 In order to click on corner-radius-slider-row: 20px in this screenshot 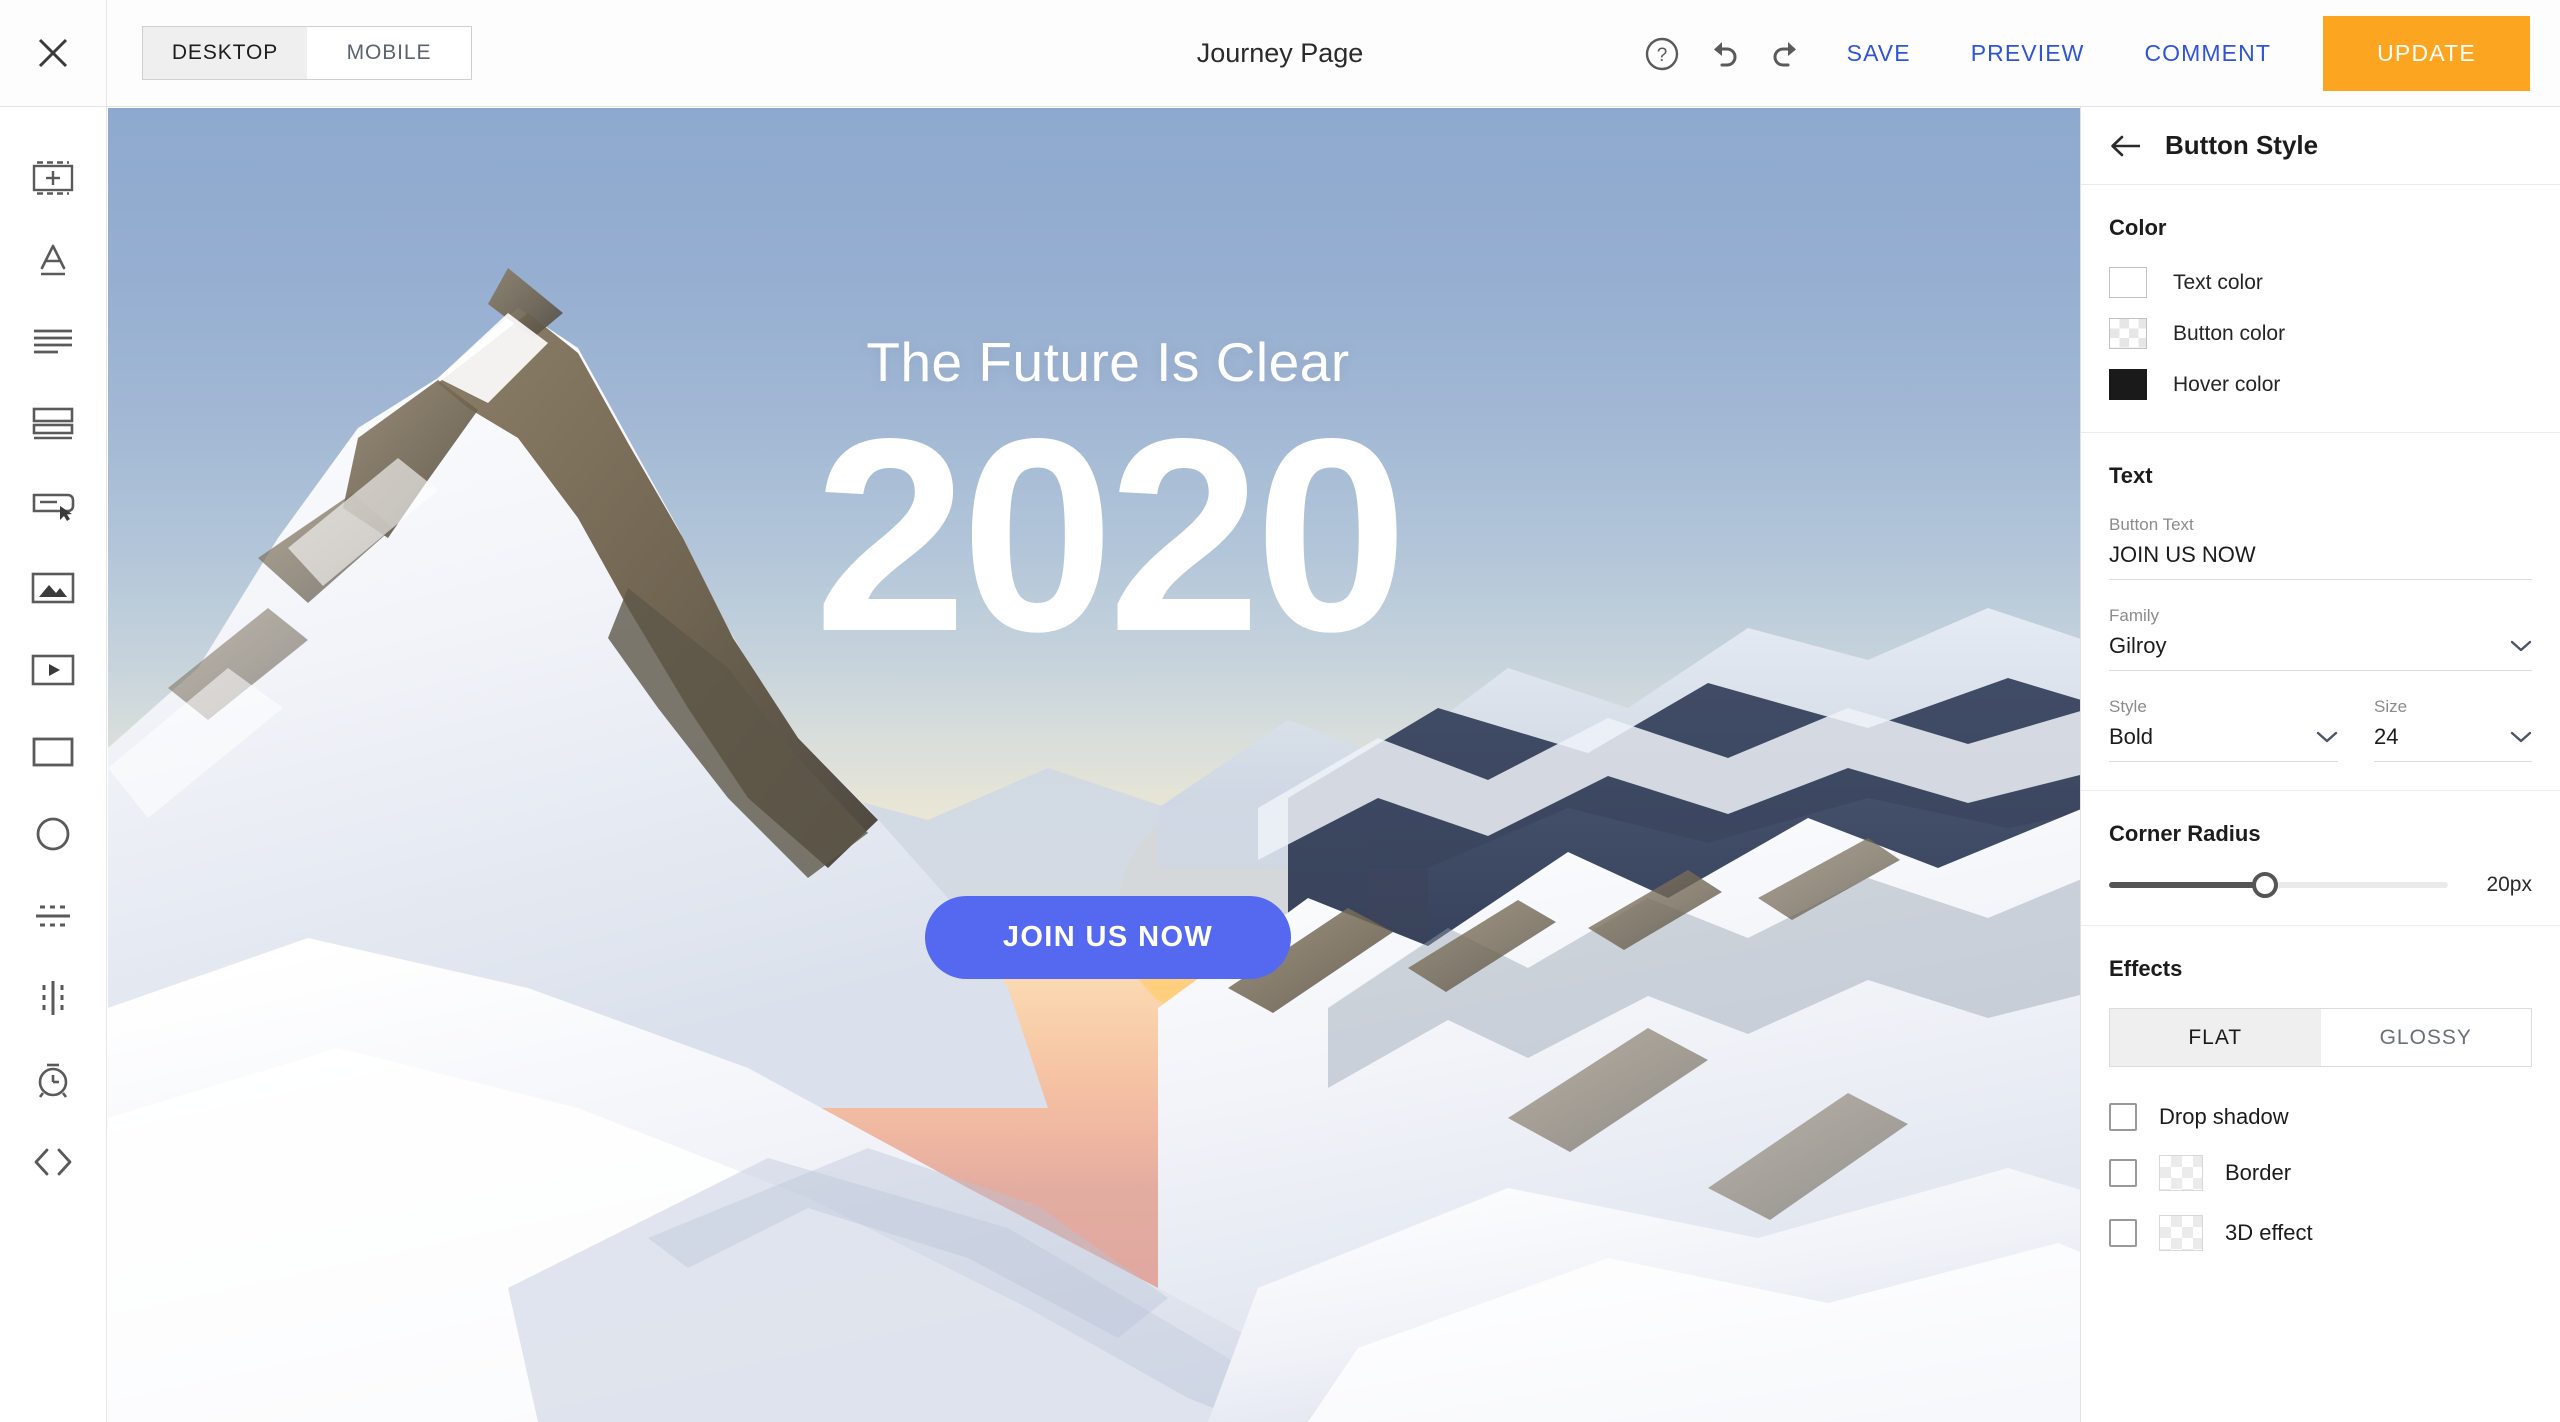, I will do `click(2320, 885)`.